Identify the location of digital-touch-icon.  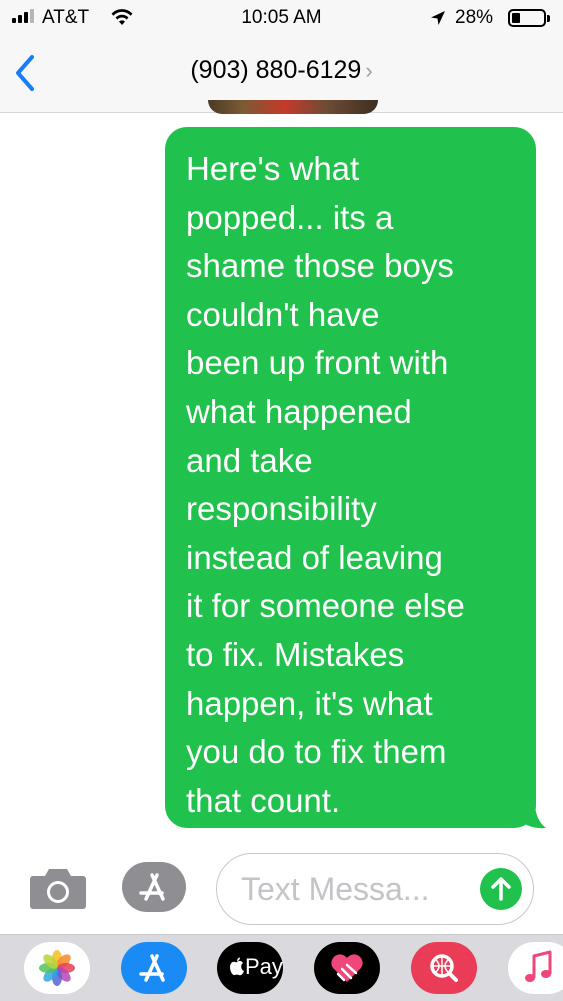
(347, 968).